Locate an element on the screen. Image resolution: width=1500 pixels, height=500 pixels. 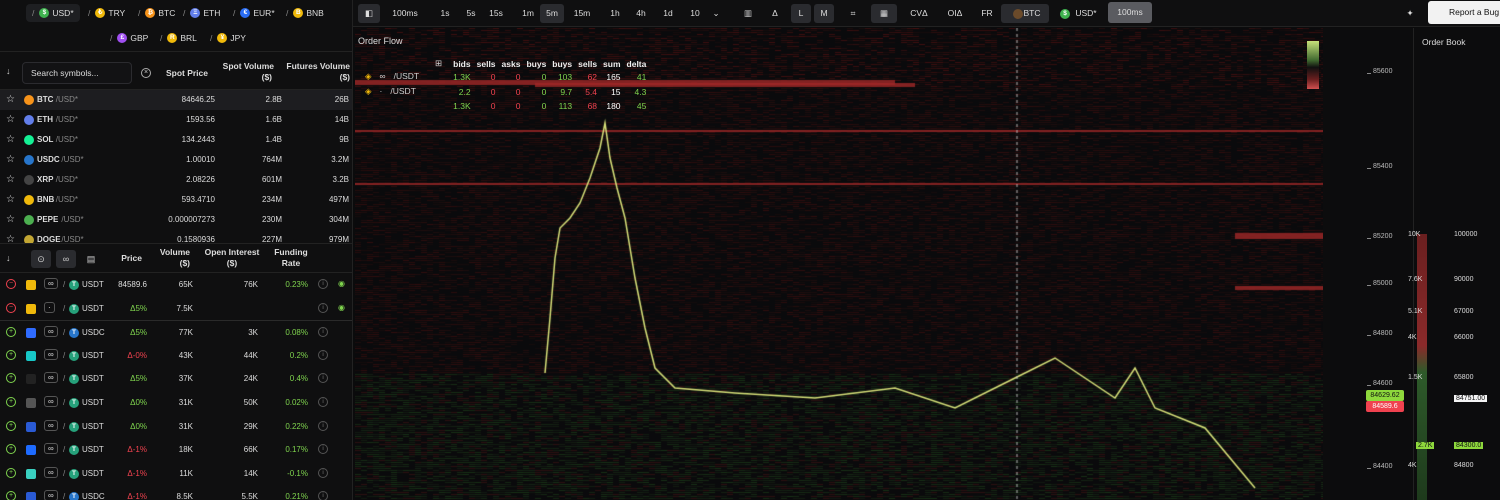
interval-15m: 15m is located at coordinates (582, 13).